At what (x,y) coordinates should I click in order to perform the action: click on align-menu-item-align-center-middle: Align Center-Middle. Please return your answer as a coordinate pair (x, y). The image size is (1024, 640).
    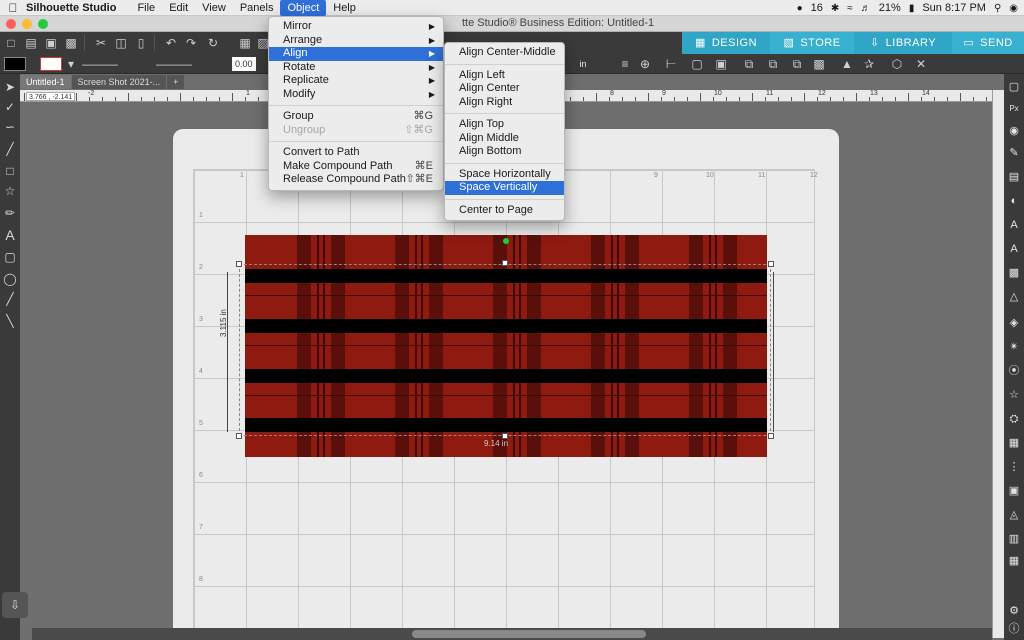
    Looking at the image, I should click on (504, 53).